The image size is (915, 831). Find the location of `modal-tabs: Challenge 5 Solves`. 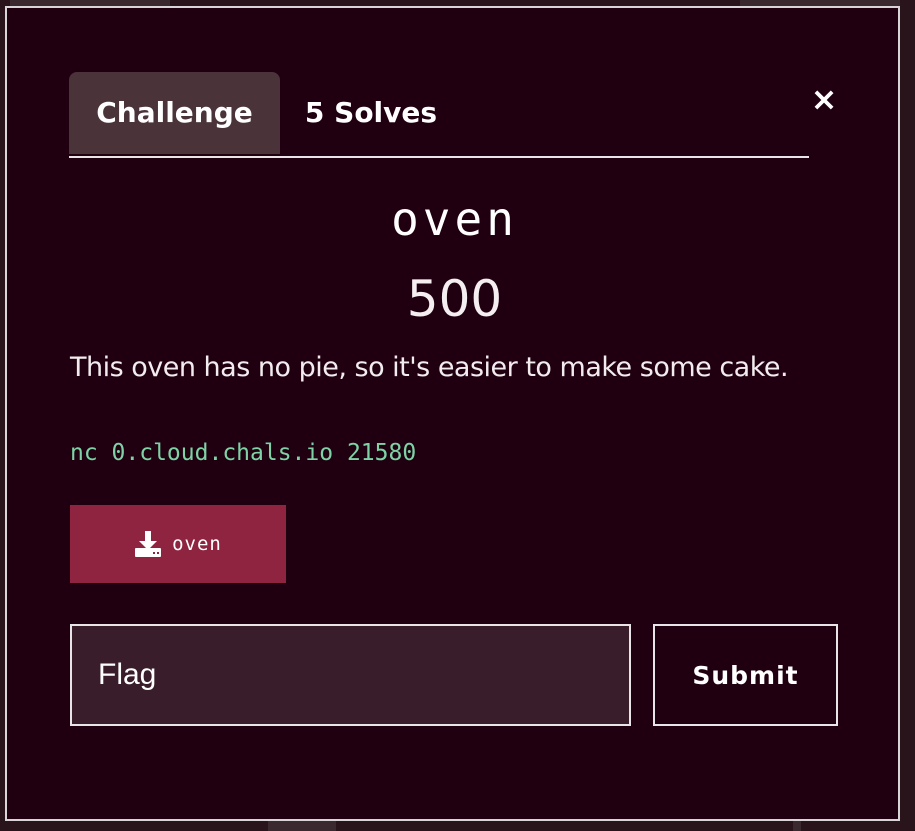

modal-tabs: Challenge 5 Solves is located at coordinates (439, 115).